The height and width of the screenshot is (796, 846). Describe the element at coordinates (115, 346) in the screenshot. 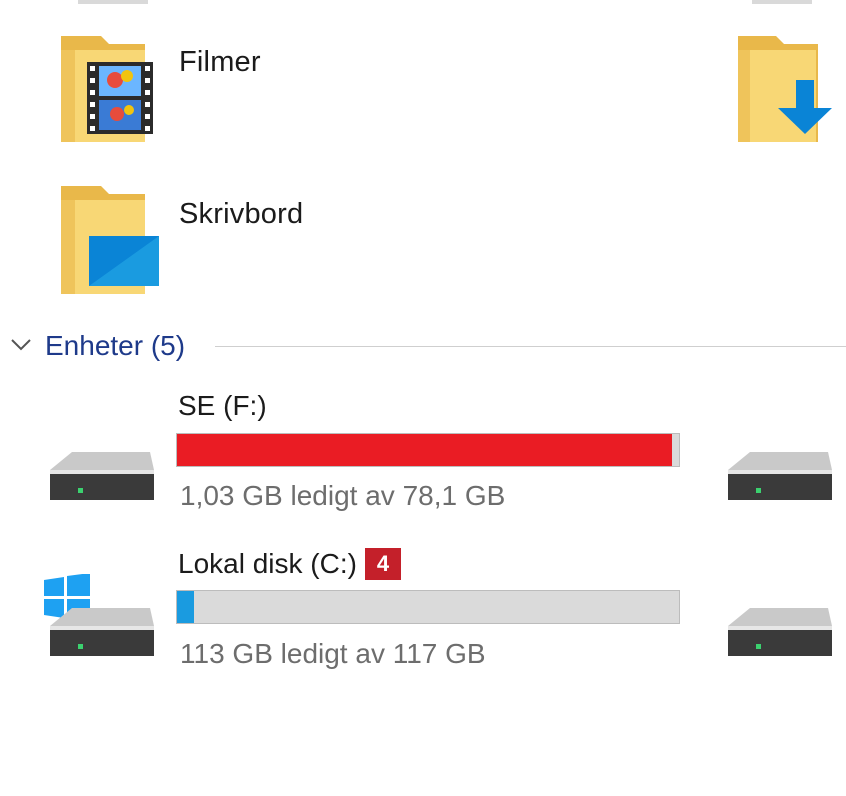

I see `section-title-devices: Enheter (5)` at that location.